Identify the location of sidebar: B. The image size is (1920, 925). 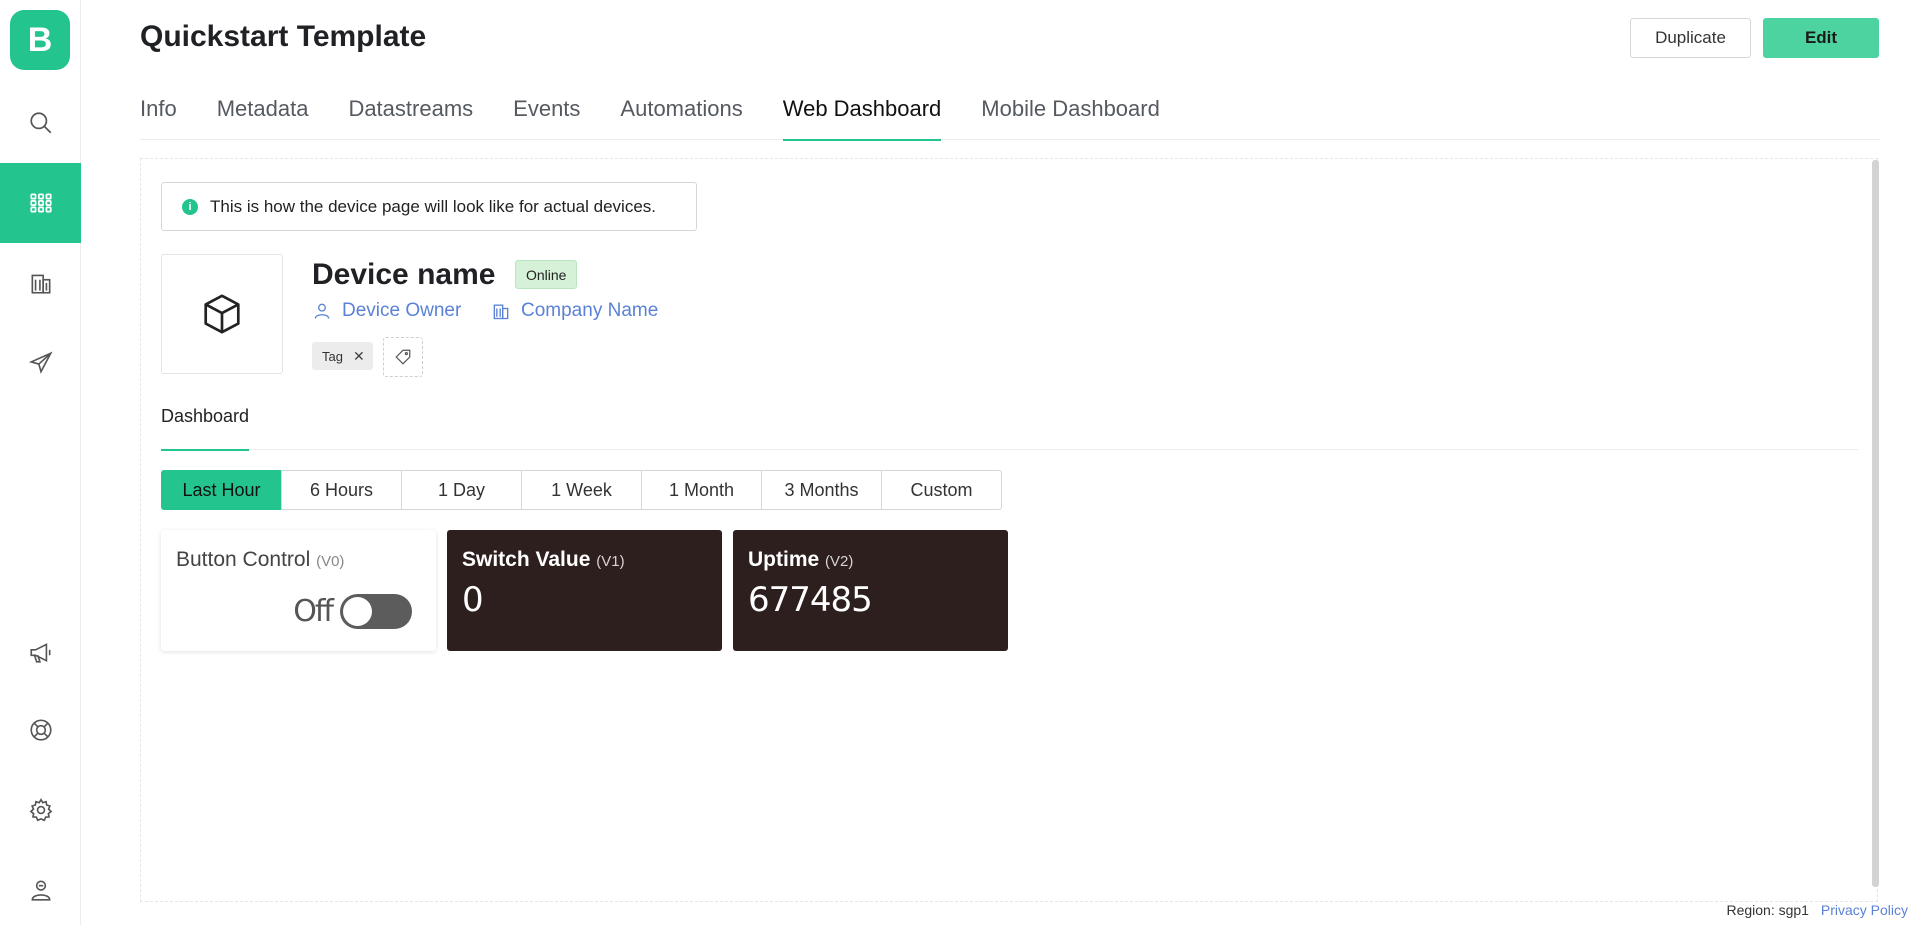
(40, 462).